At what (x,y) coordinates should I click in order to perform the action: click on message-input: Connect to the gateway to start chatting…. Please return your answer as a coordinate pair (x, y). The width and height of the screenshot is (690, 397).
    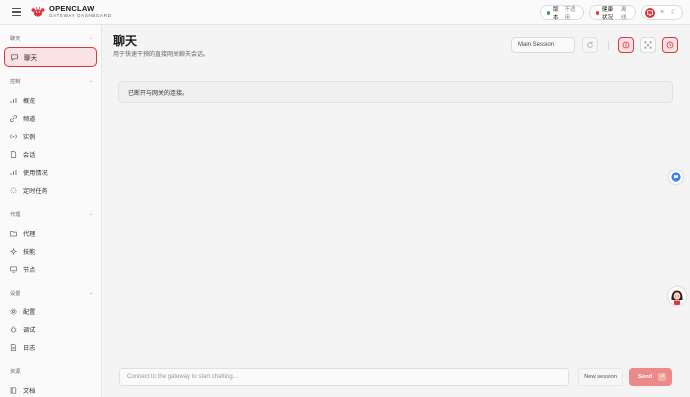
    Looking at the image, I should click on (344, 377).